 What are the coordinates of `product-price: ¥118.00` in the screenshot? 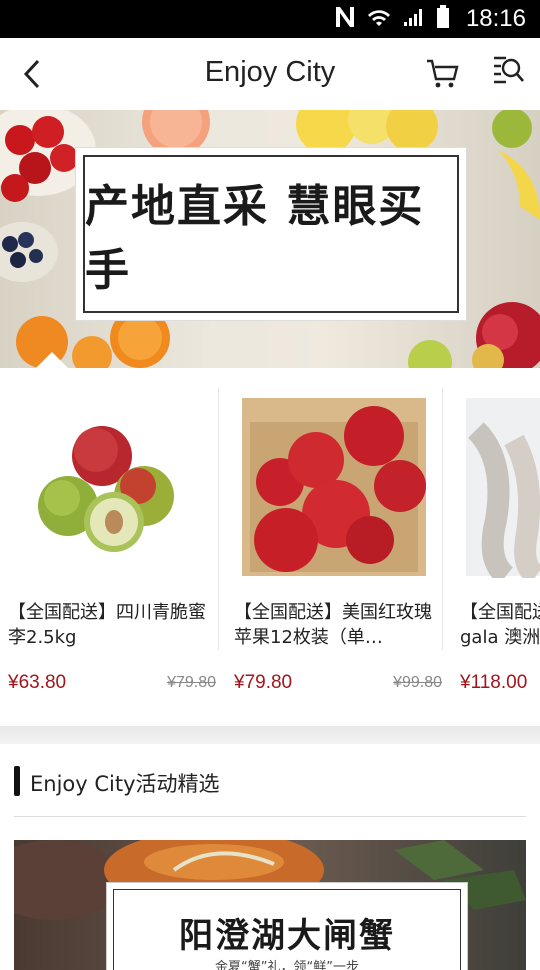 It's located at (494, 682).